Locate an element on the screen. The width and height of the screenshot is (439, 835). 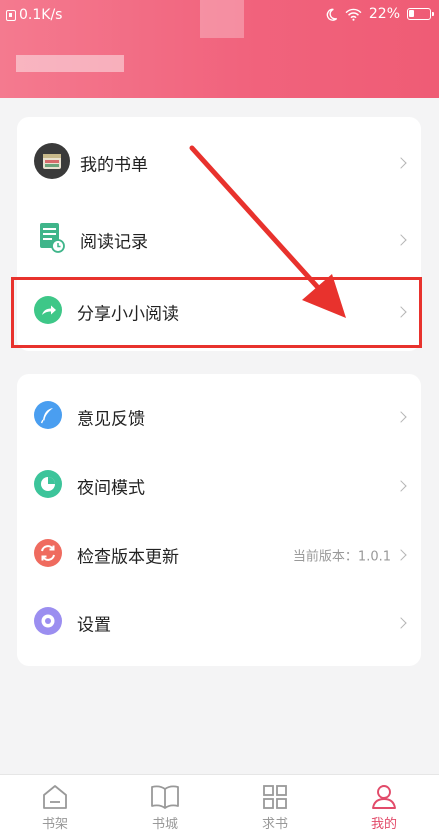
menu-item-settings: 设置 is located at coordinates (219, 623).